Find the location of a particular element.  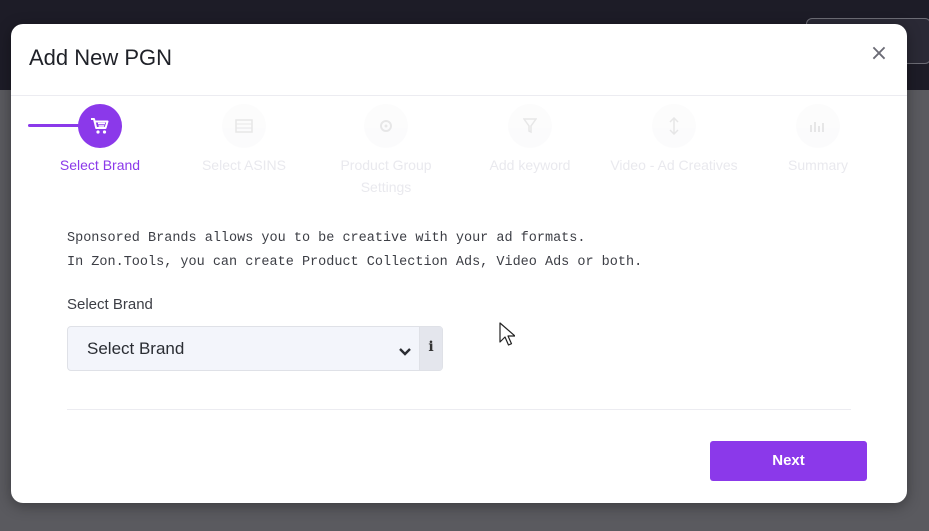

close-button: × is located at coordinates (879, 54).